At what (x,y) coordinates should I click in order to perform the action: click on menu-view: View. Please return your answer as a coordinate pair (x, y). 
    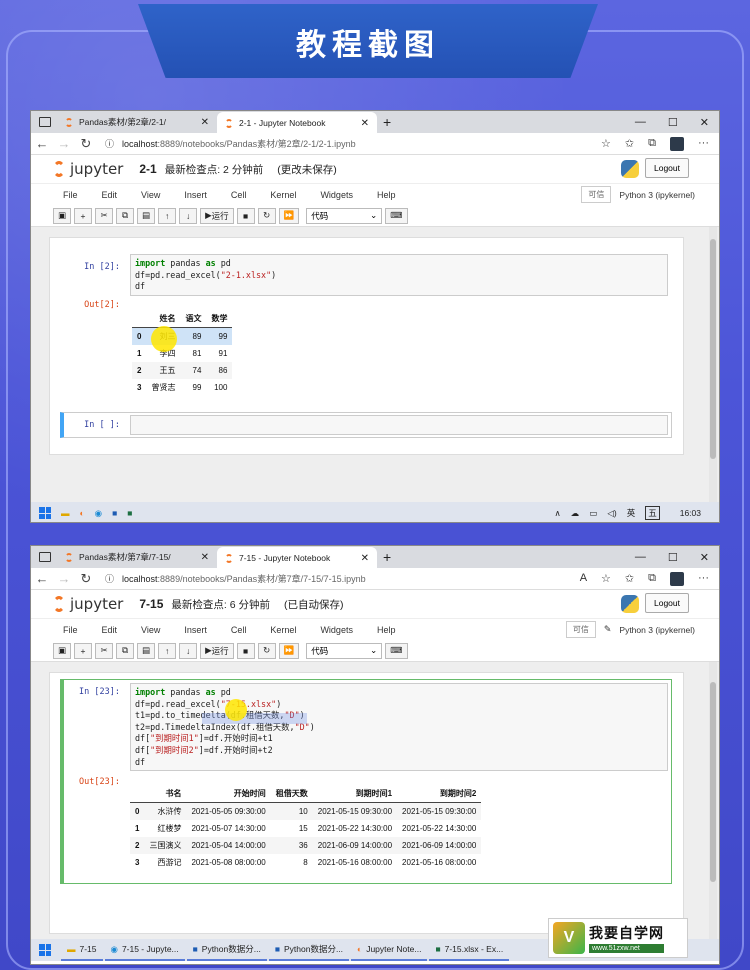
    Looking at the image, I should click on (150, 630).